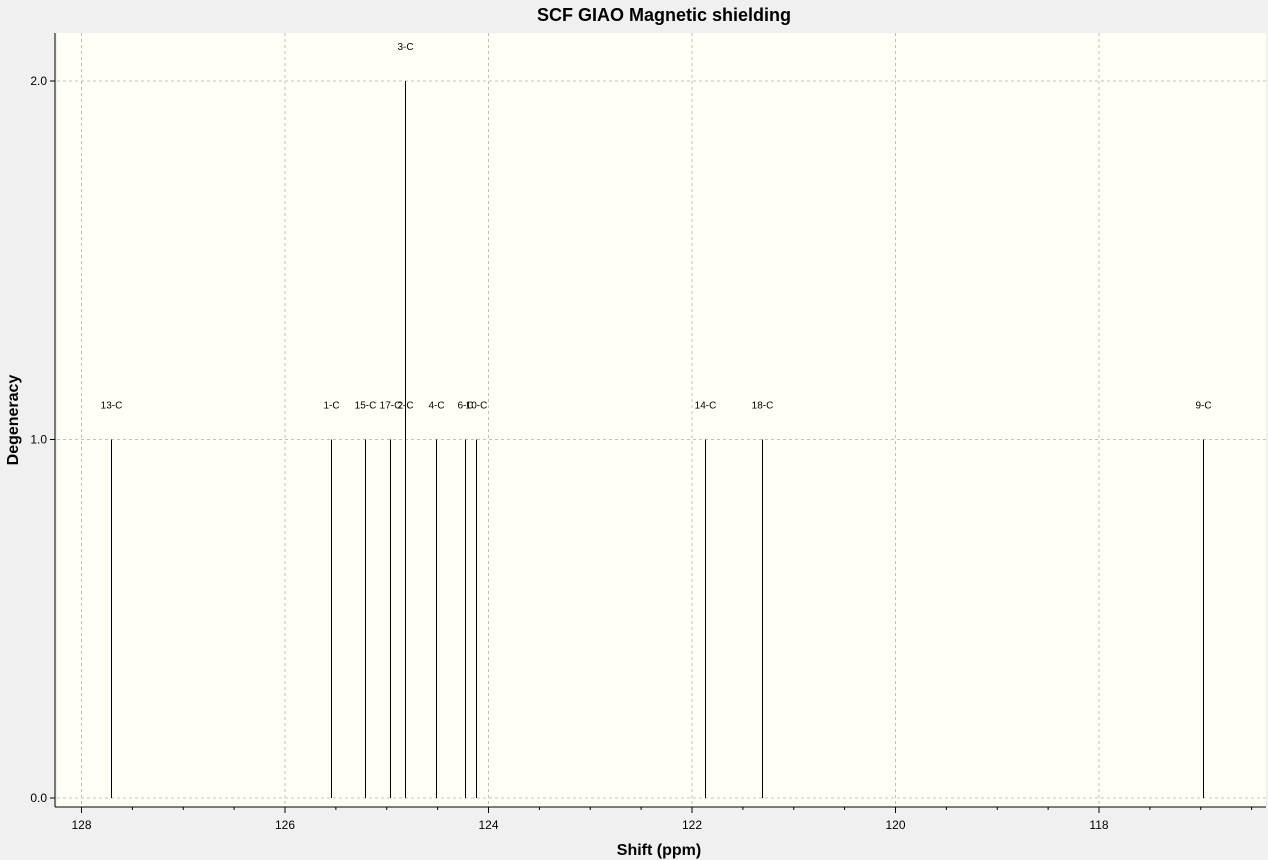 This screenshot has height=860, width=1268. Describe the element at coordinates (706, 406) in the screenshot. I see `peak-label: 14-C` at that location.